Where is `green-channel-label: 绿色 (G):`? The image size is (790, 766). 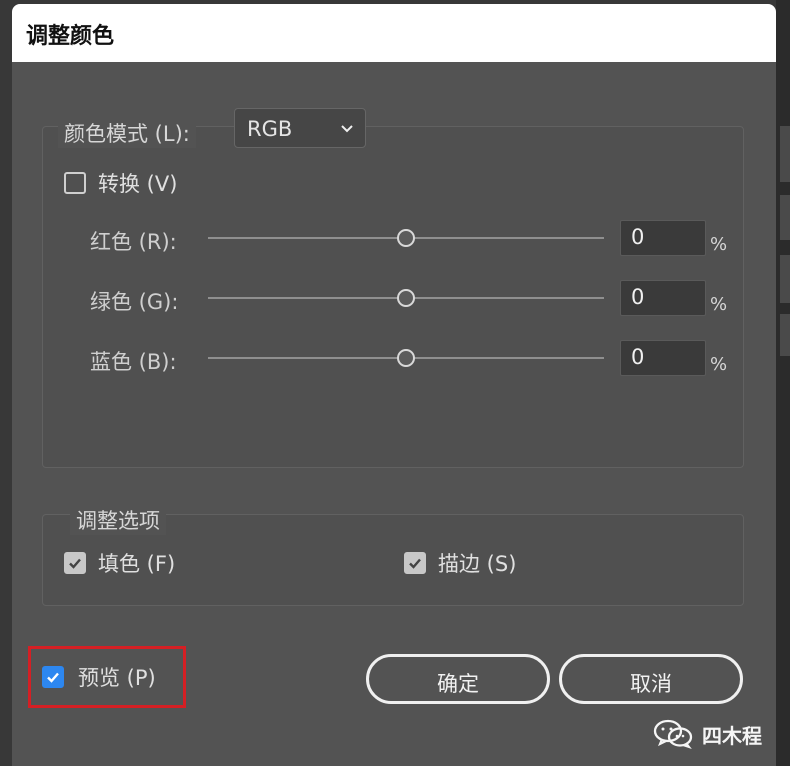
green-channel-label: 绿色 (G): is located at coordinates (134, 302).